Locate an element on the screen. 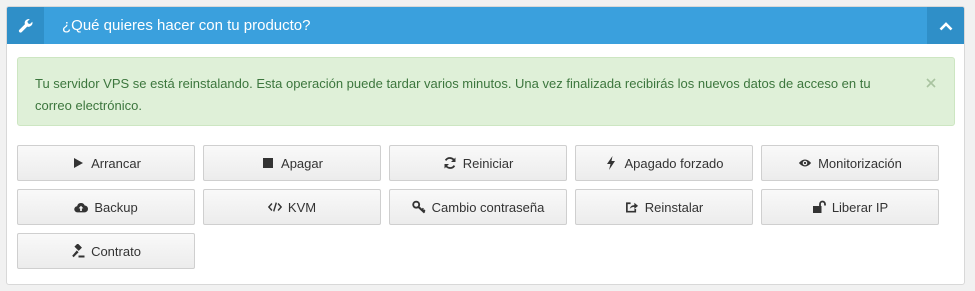  release-ip-button: Liberar IP is located at coordinates (850, 207).